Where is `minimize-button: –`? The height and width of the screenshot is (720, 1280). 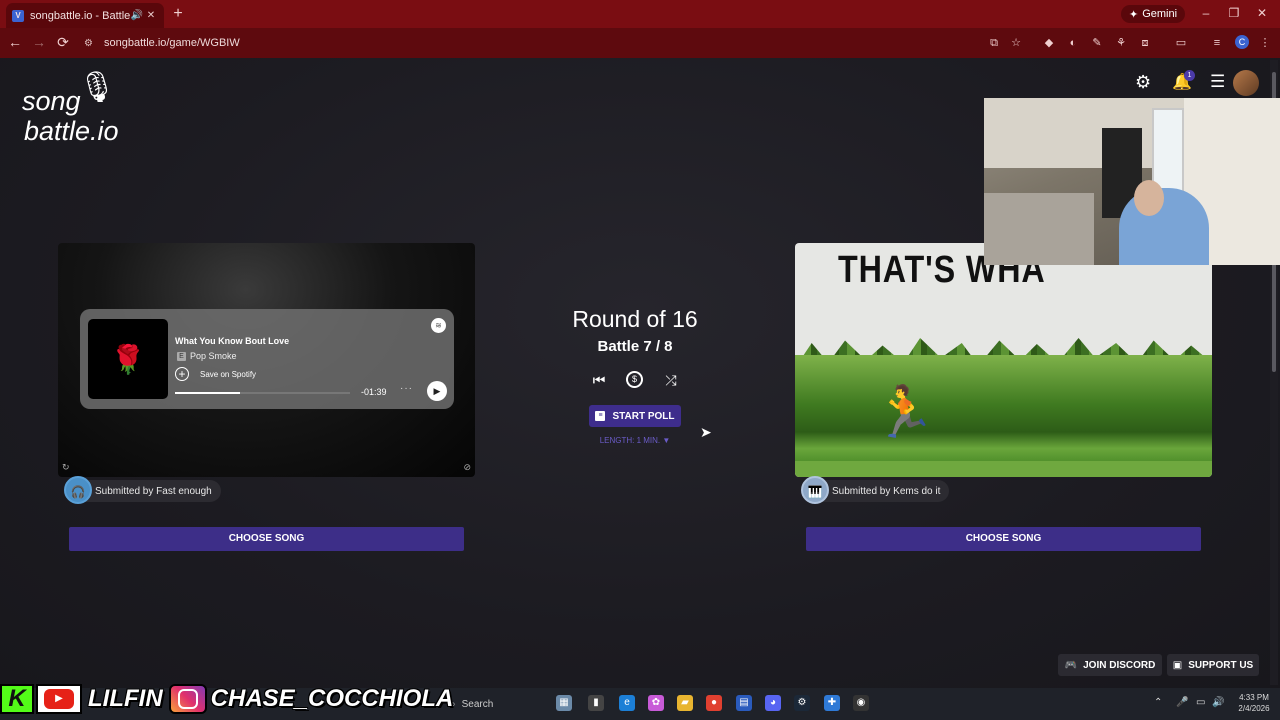 minimize-button: – is located at coordinates (1206, 13).